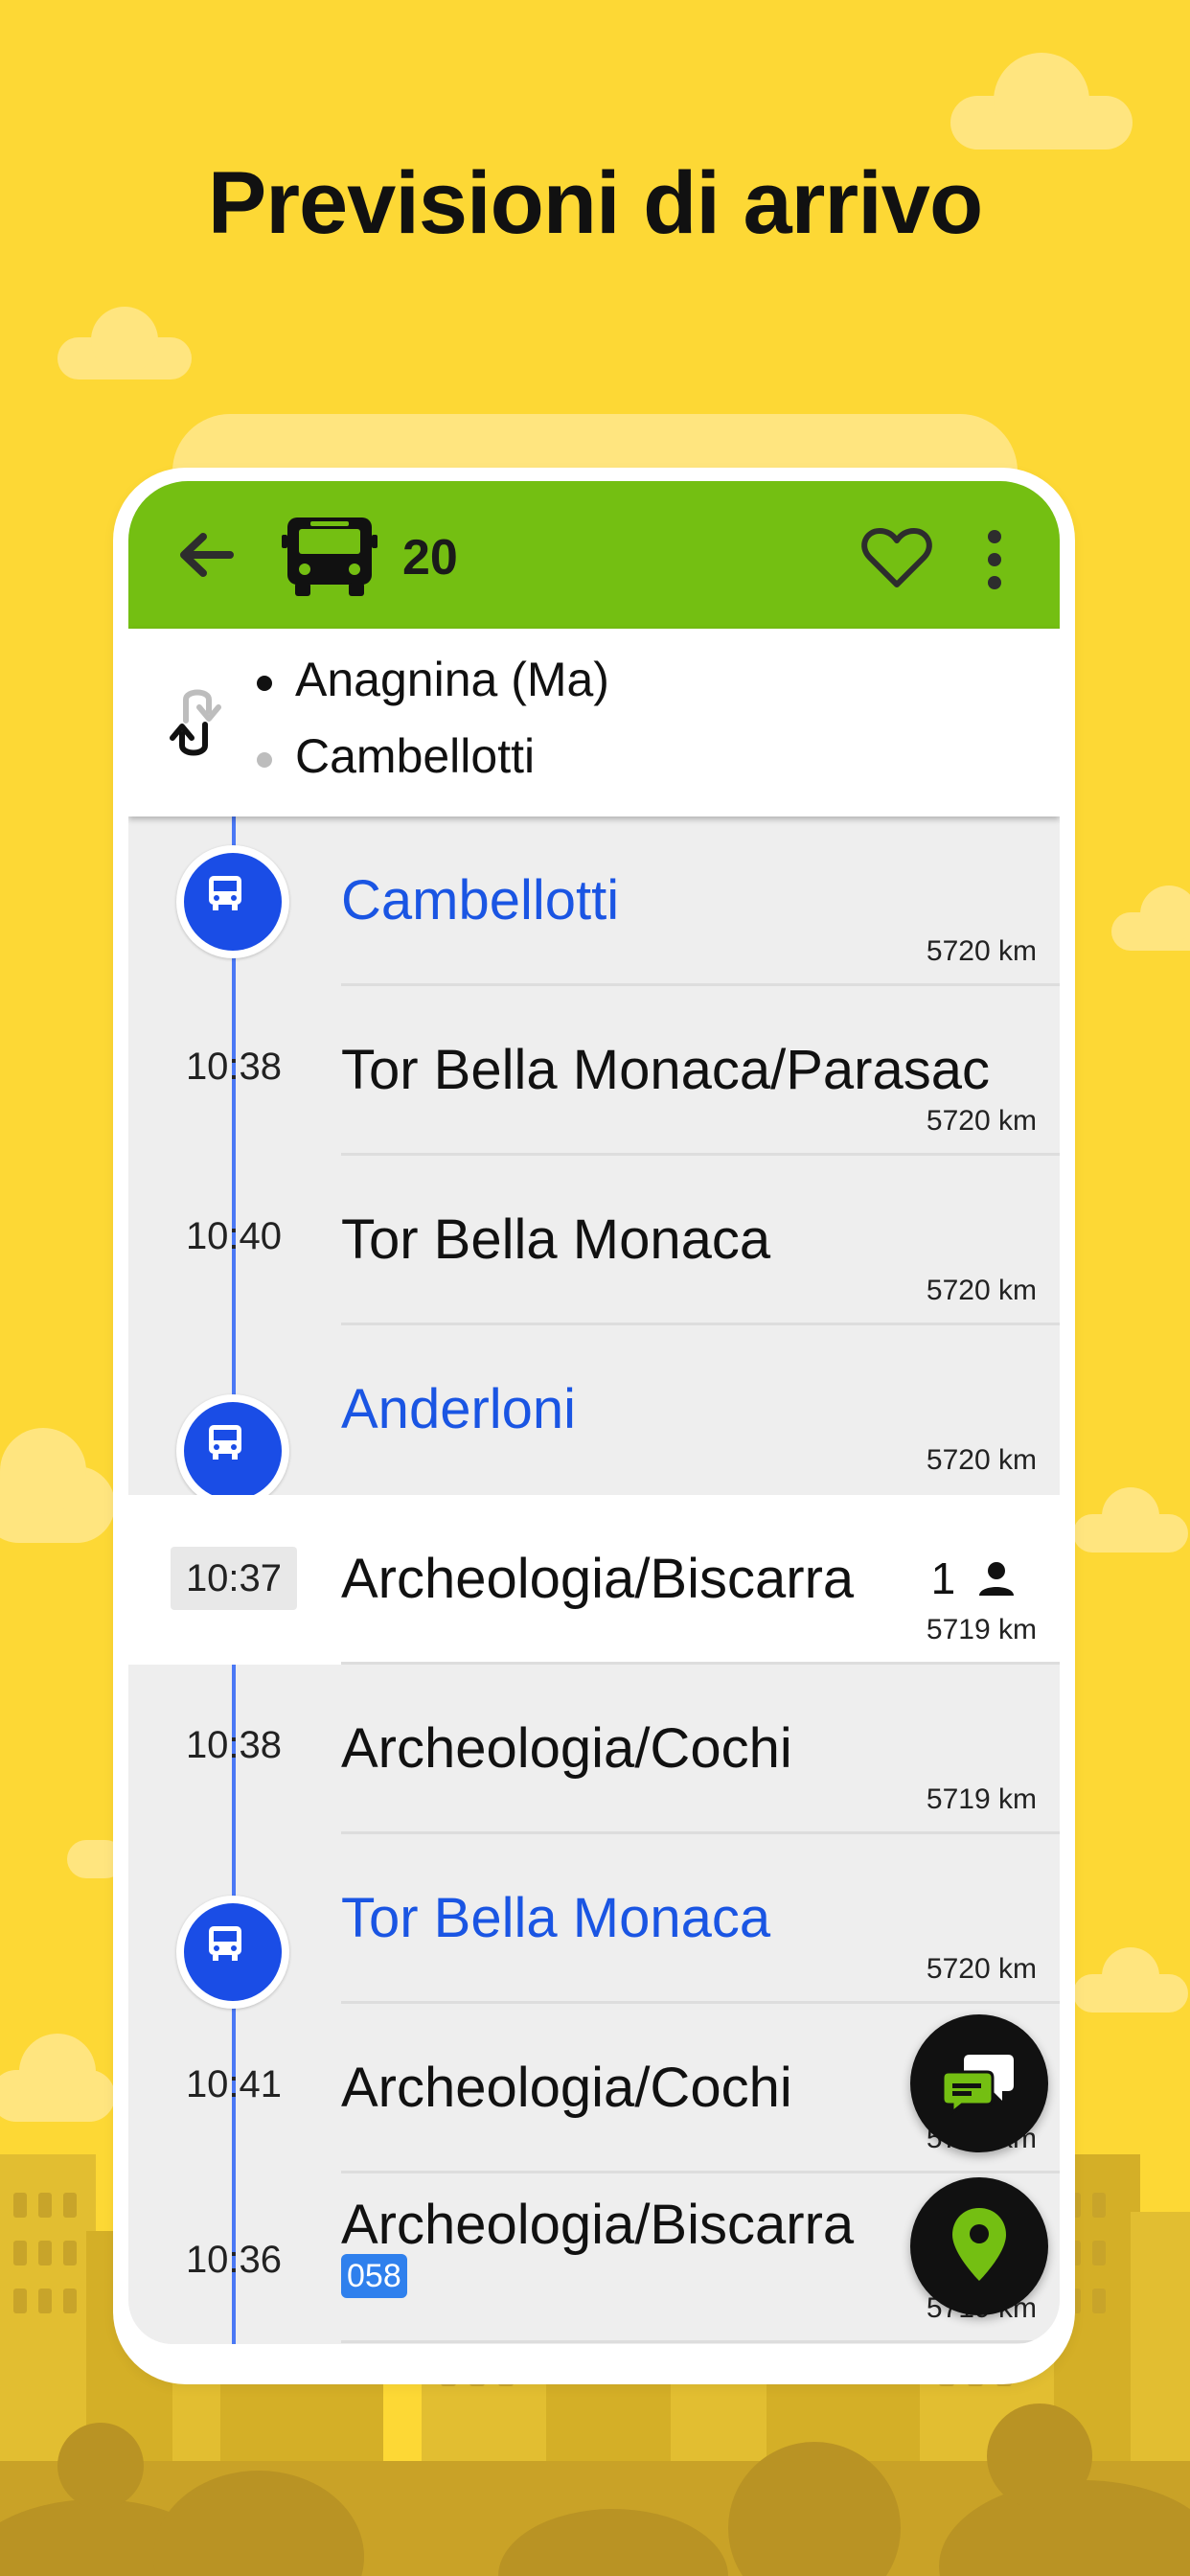 The image size is (1190, 2576). I want to click on chat-fab-button, so click(979, 2083).